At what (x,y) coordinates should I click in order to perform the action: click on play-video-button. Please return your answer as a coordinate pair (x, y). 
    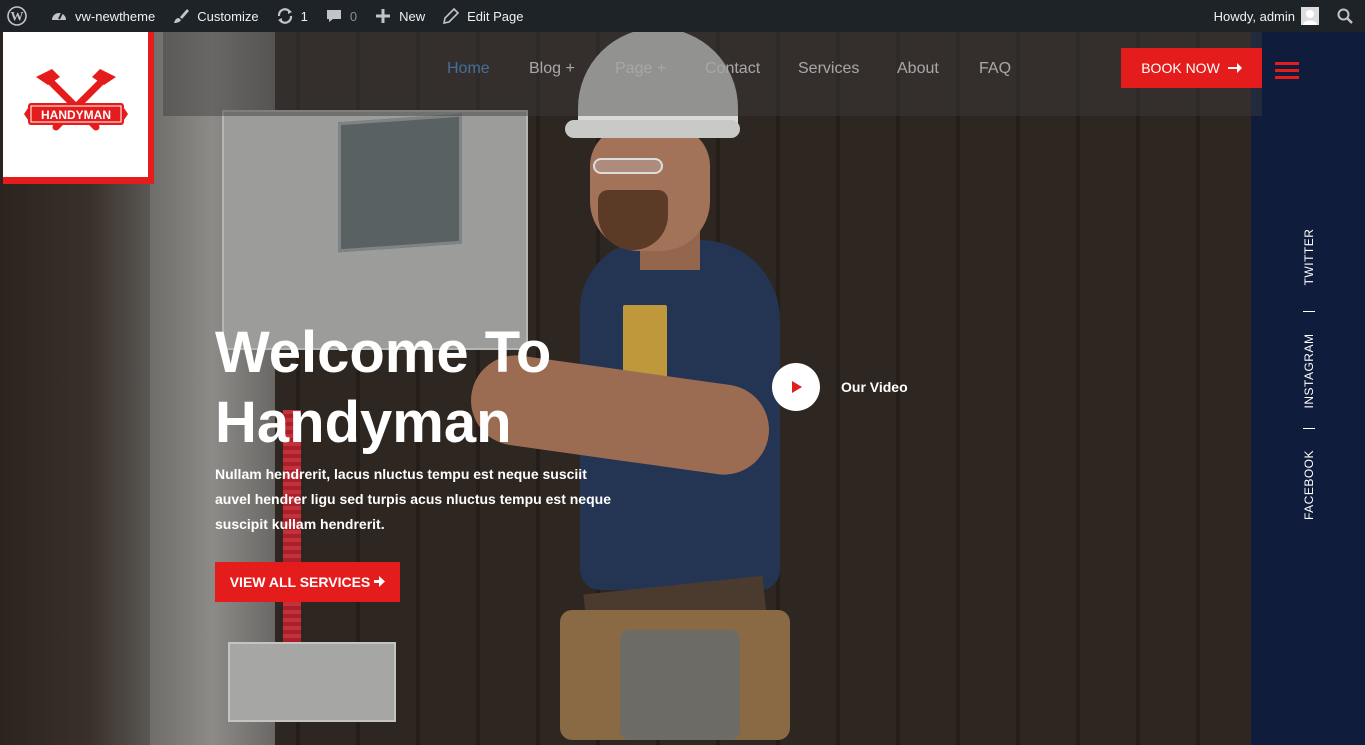
    Looking at the image, I should click on (796, 387).